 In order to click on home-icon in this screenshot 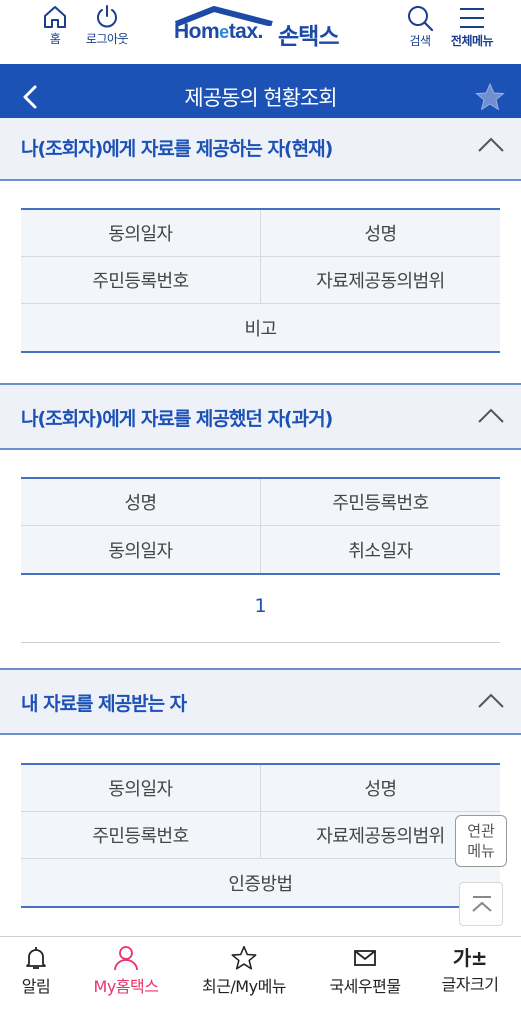, I will do `click(55, 17)`.